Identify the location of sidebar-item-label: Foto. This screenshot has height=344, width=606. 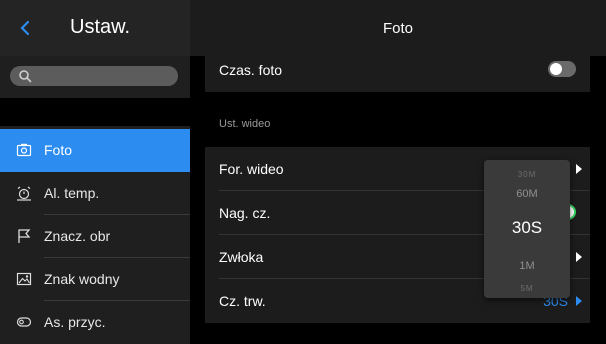
(58, 150).